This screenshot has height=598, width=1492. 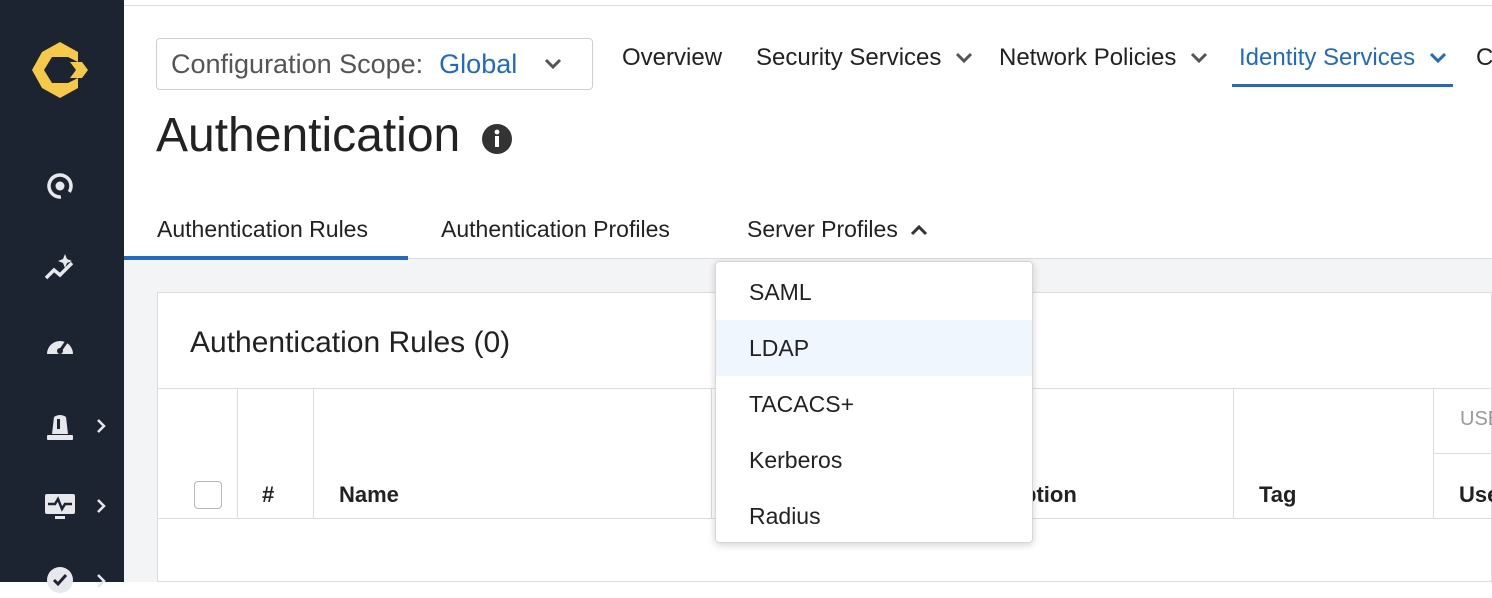 I want to click on menu-item-tacacs: TACACS+, so click(x=874, y=404).